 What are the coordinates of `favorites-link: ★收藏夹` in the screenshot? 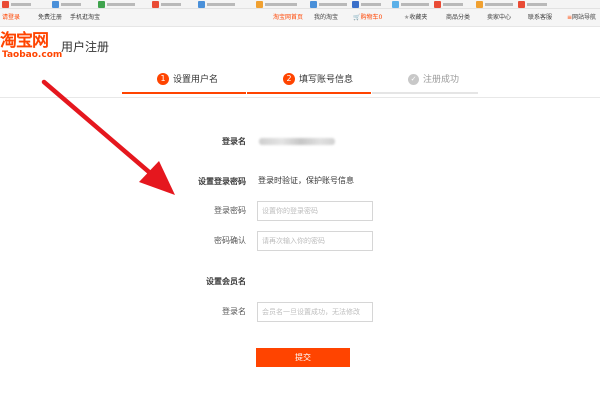 It's located at (415, 17).